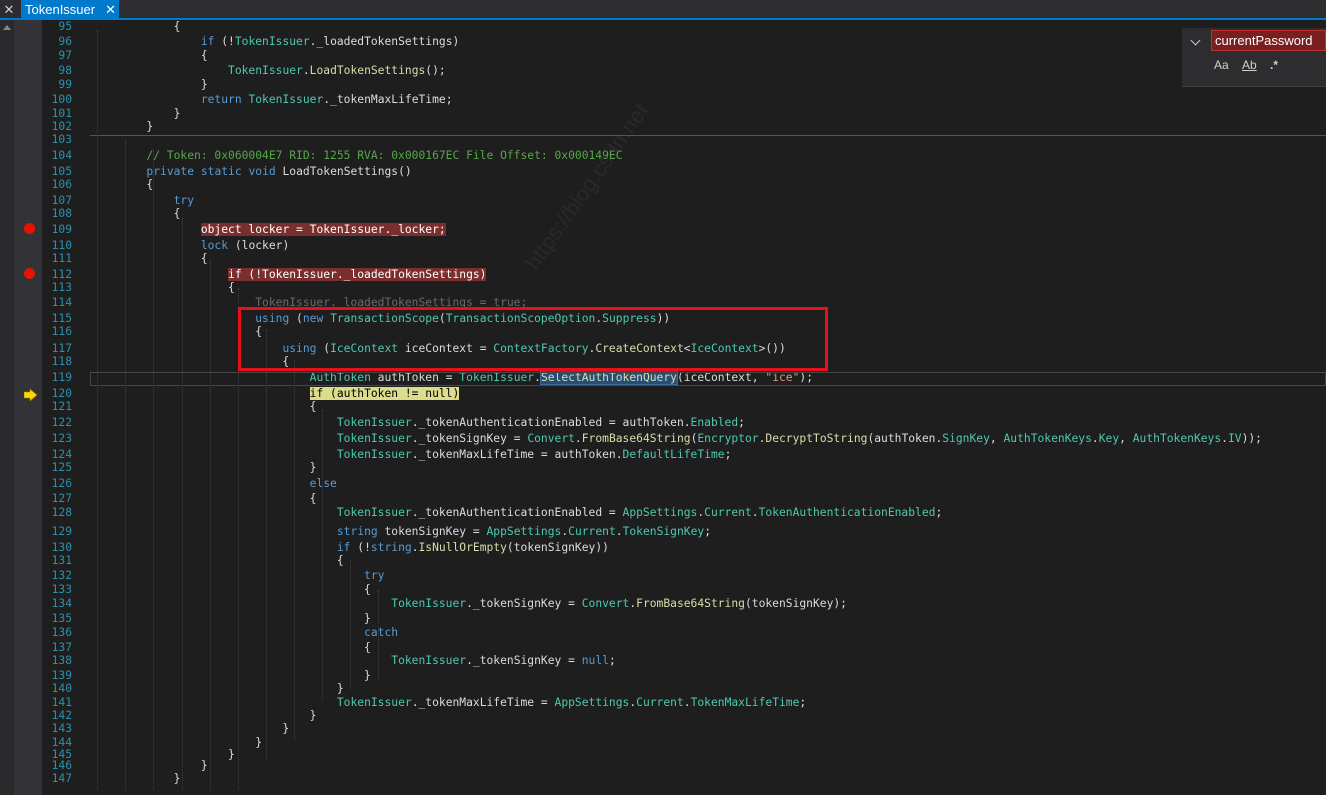 Image resolution: width=1326 pixels, height=795 pixels. Describe the element at coordinates (65, 26) in the screenshot. I see `line-number: 95` at that location.